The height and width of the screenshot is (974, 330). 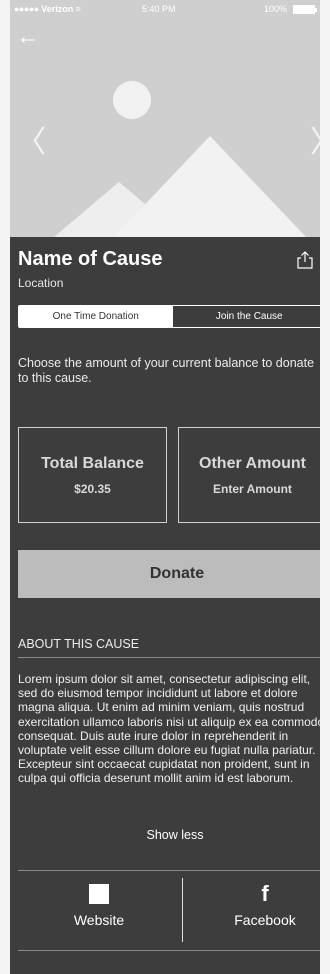 What do you see at coordinates (99, 920) in the screenshot?
I see `website-label: Website` at bounding box center [99, 920].